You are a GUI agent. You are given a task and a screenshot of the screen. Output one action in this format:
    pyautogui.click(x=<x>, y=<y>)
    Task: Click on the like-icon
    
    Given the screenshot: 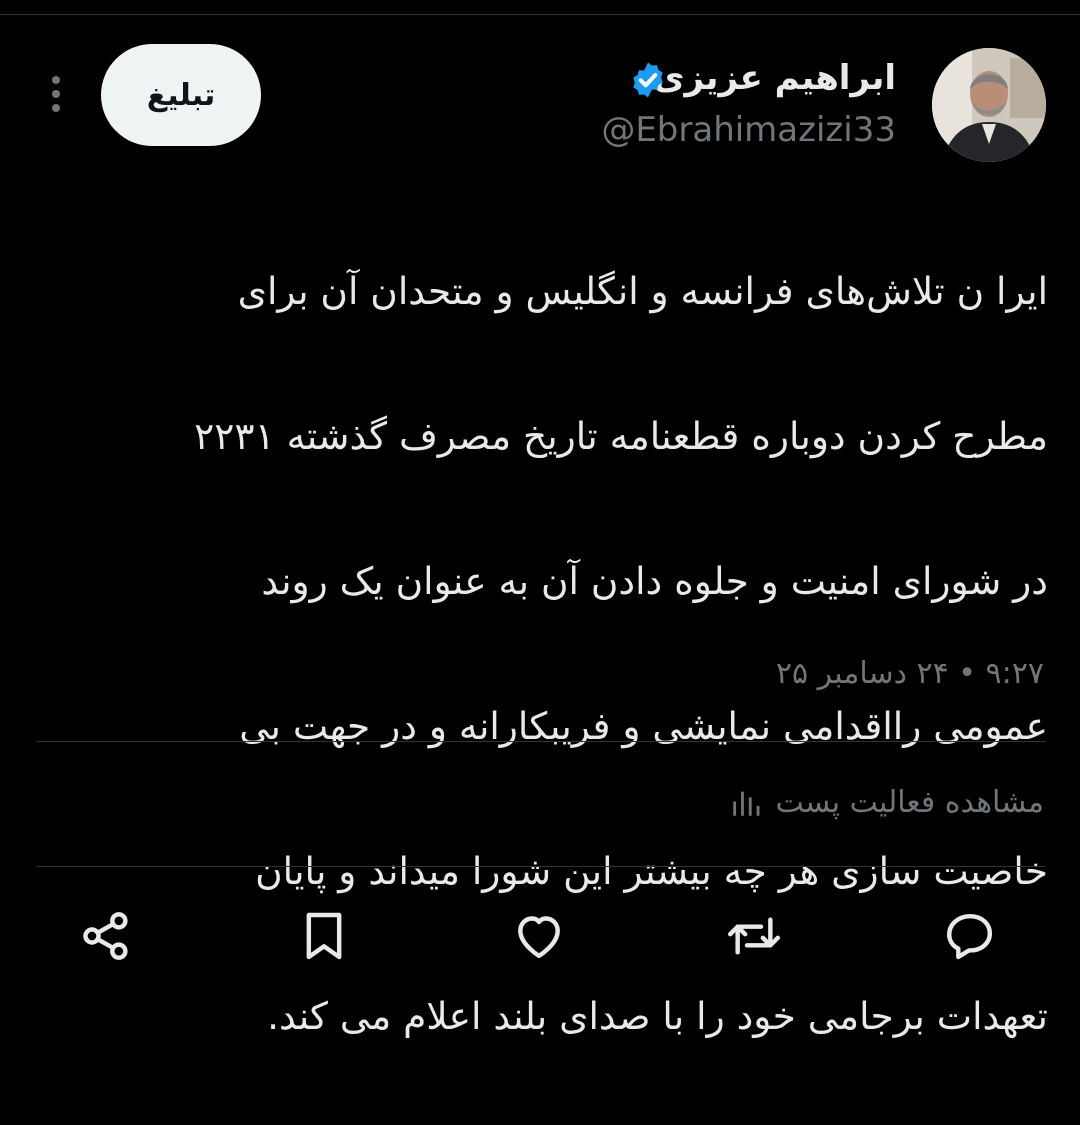 What is the action you would take?
    pyautogui.click(x=539, y=937)
    